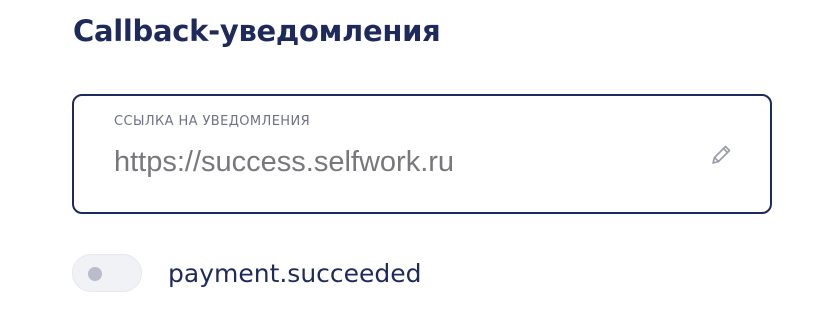  What do you see at coordinates (295, 273) in the screenshot?
I see `payment-succeeded-label: payment.succeeded` at bounding box center [295, 273].